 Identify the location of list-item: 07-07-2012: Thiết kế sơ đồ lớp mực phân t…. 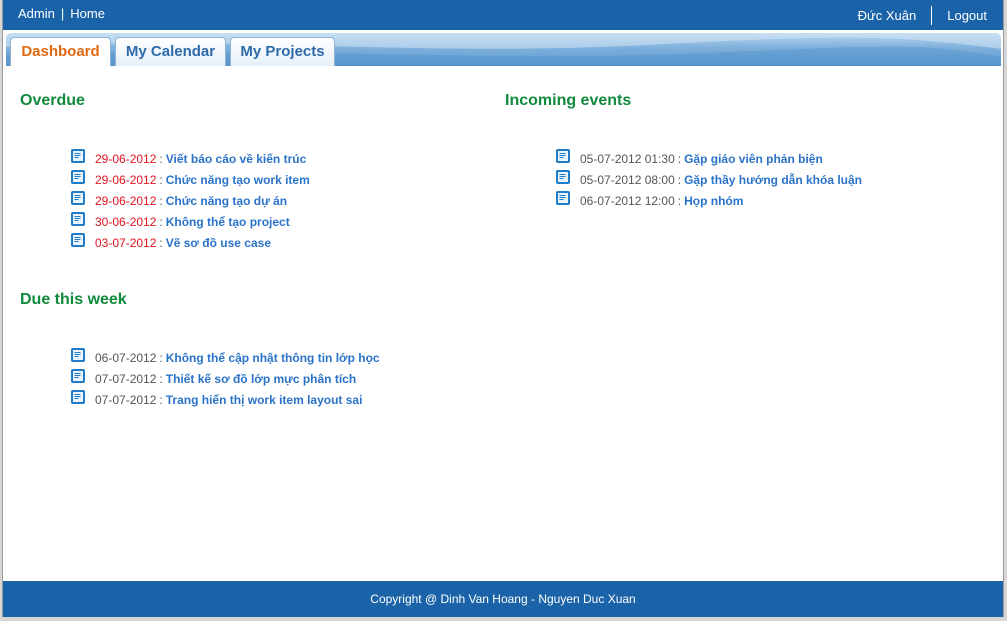
(225, 378).